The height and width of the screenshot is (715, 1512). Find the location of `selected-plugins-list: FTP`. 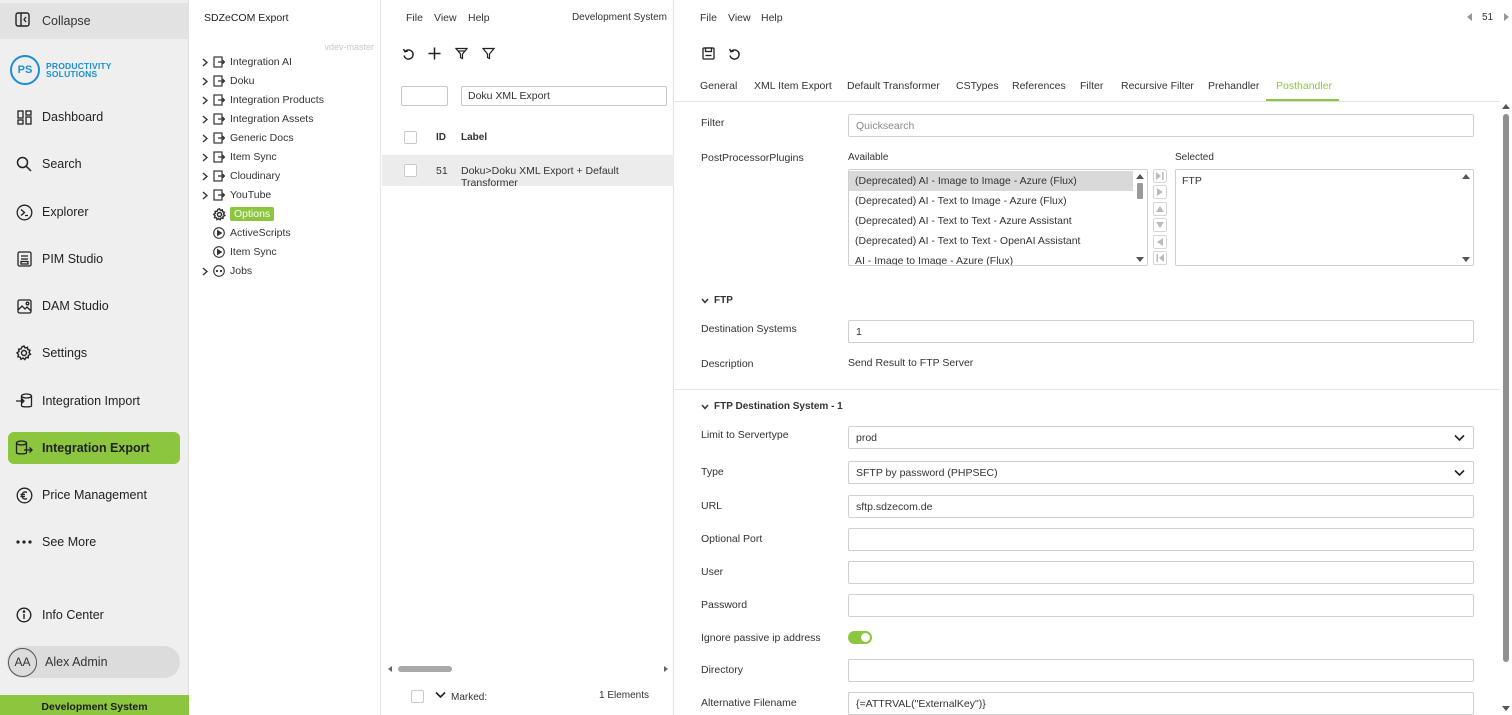

selected-plugins-list: FTP is located at coordinates (1324, 217).